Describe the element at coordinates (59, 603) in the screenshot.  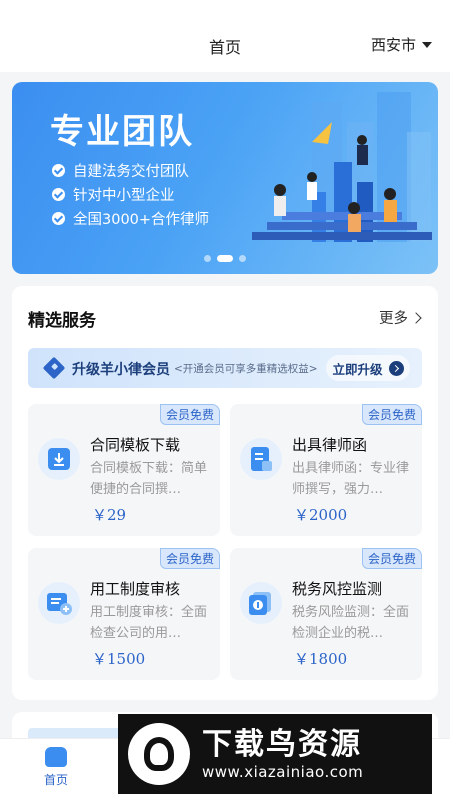
I see `document-review-icon` at that location.